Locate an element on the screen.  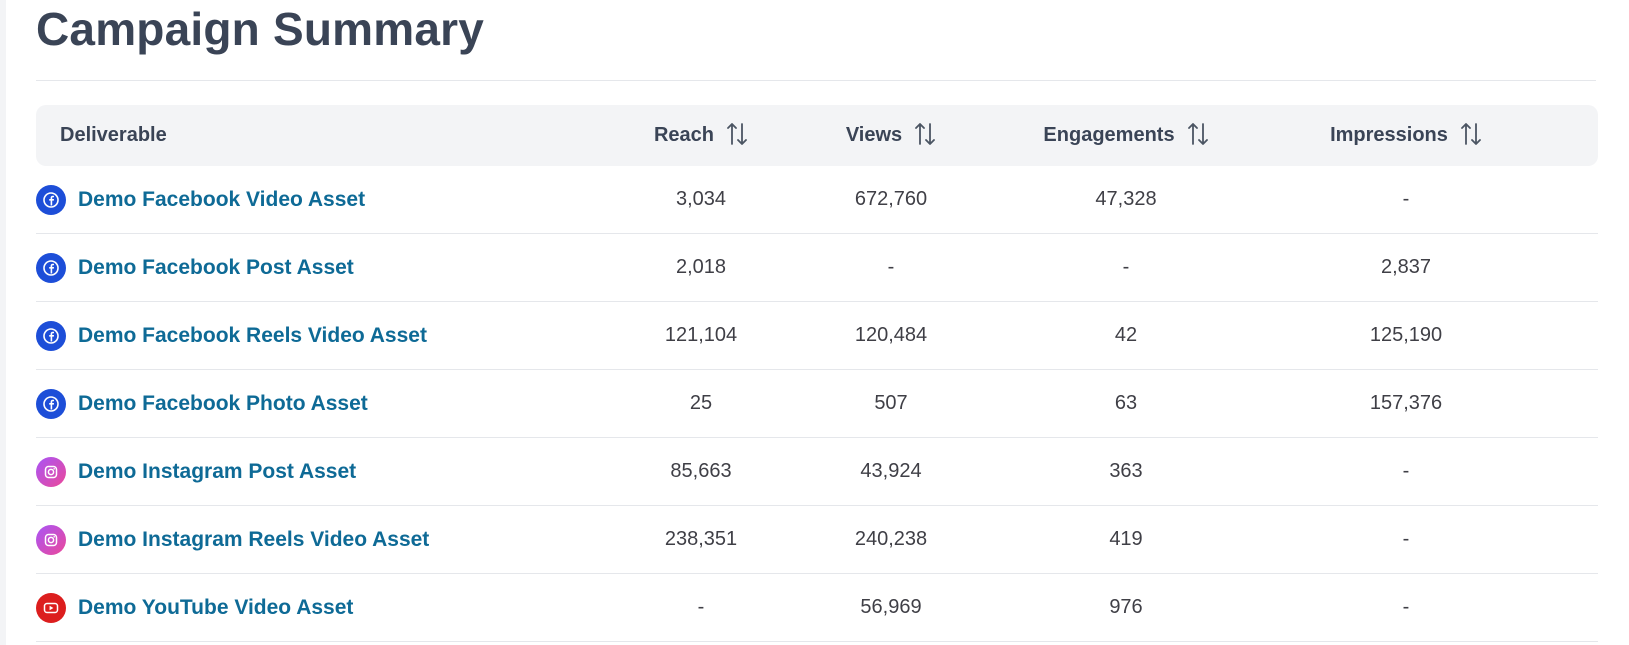
cell-deliverable: Demo Facebook Post Asset is located at coordinates (336, 267).